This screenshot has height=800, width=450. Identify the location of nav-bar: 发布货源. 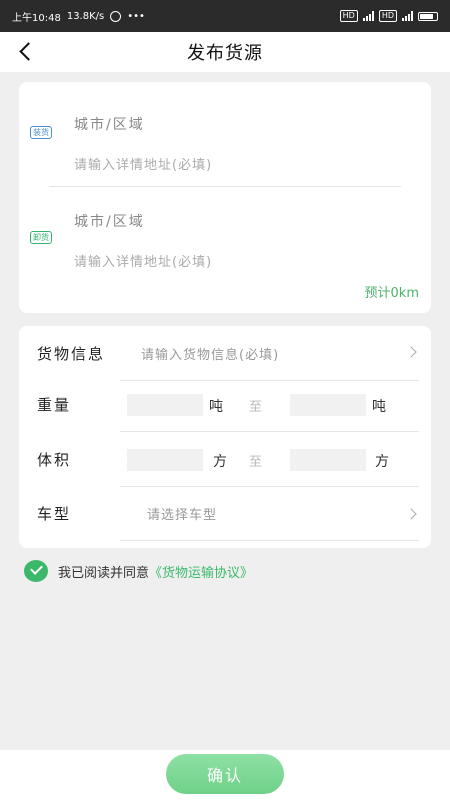
(225, 52).